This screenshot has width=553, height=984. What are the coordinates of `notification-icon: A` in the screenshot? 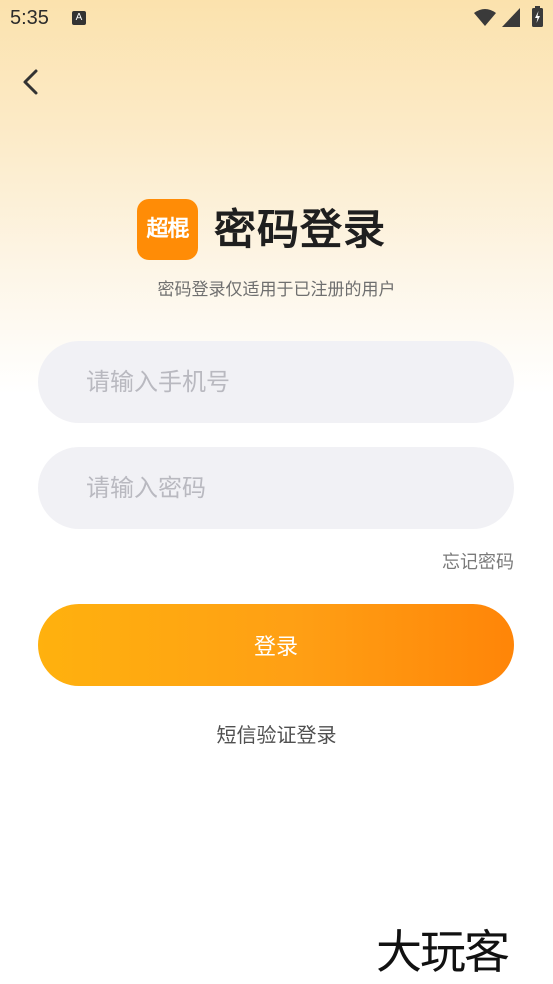 It's located at (79, 18).